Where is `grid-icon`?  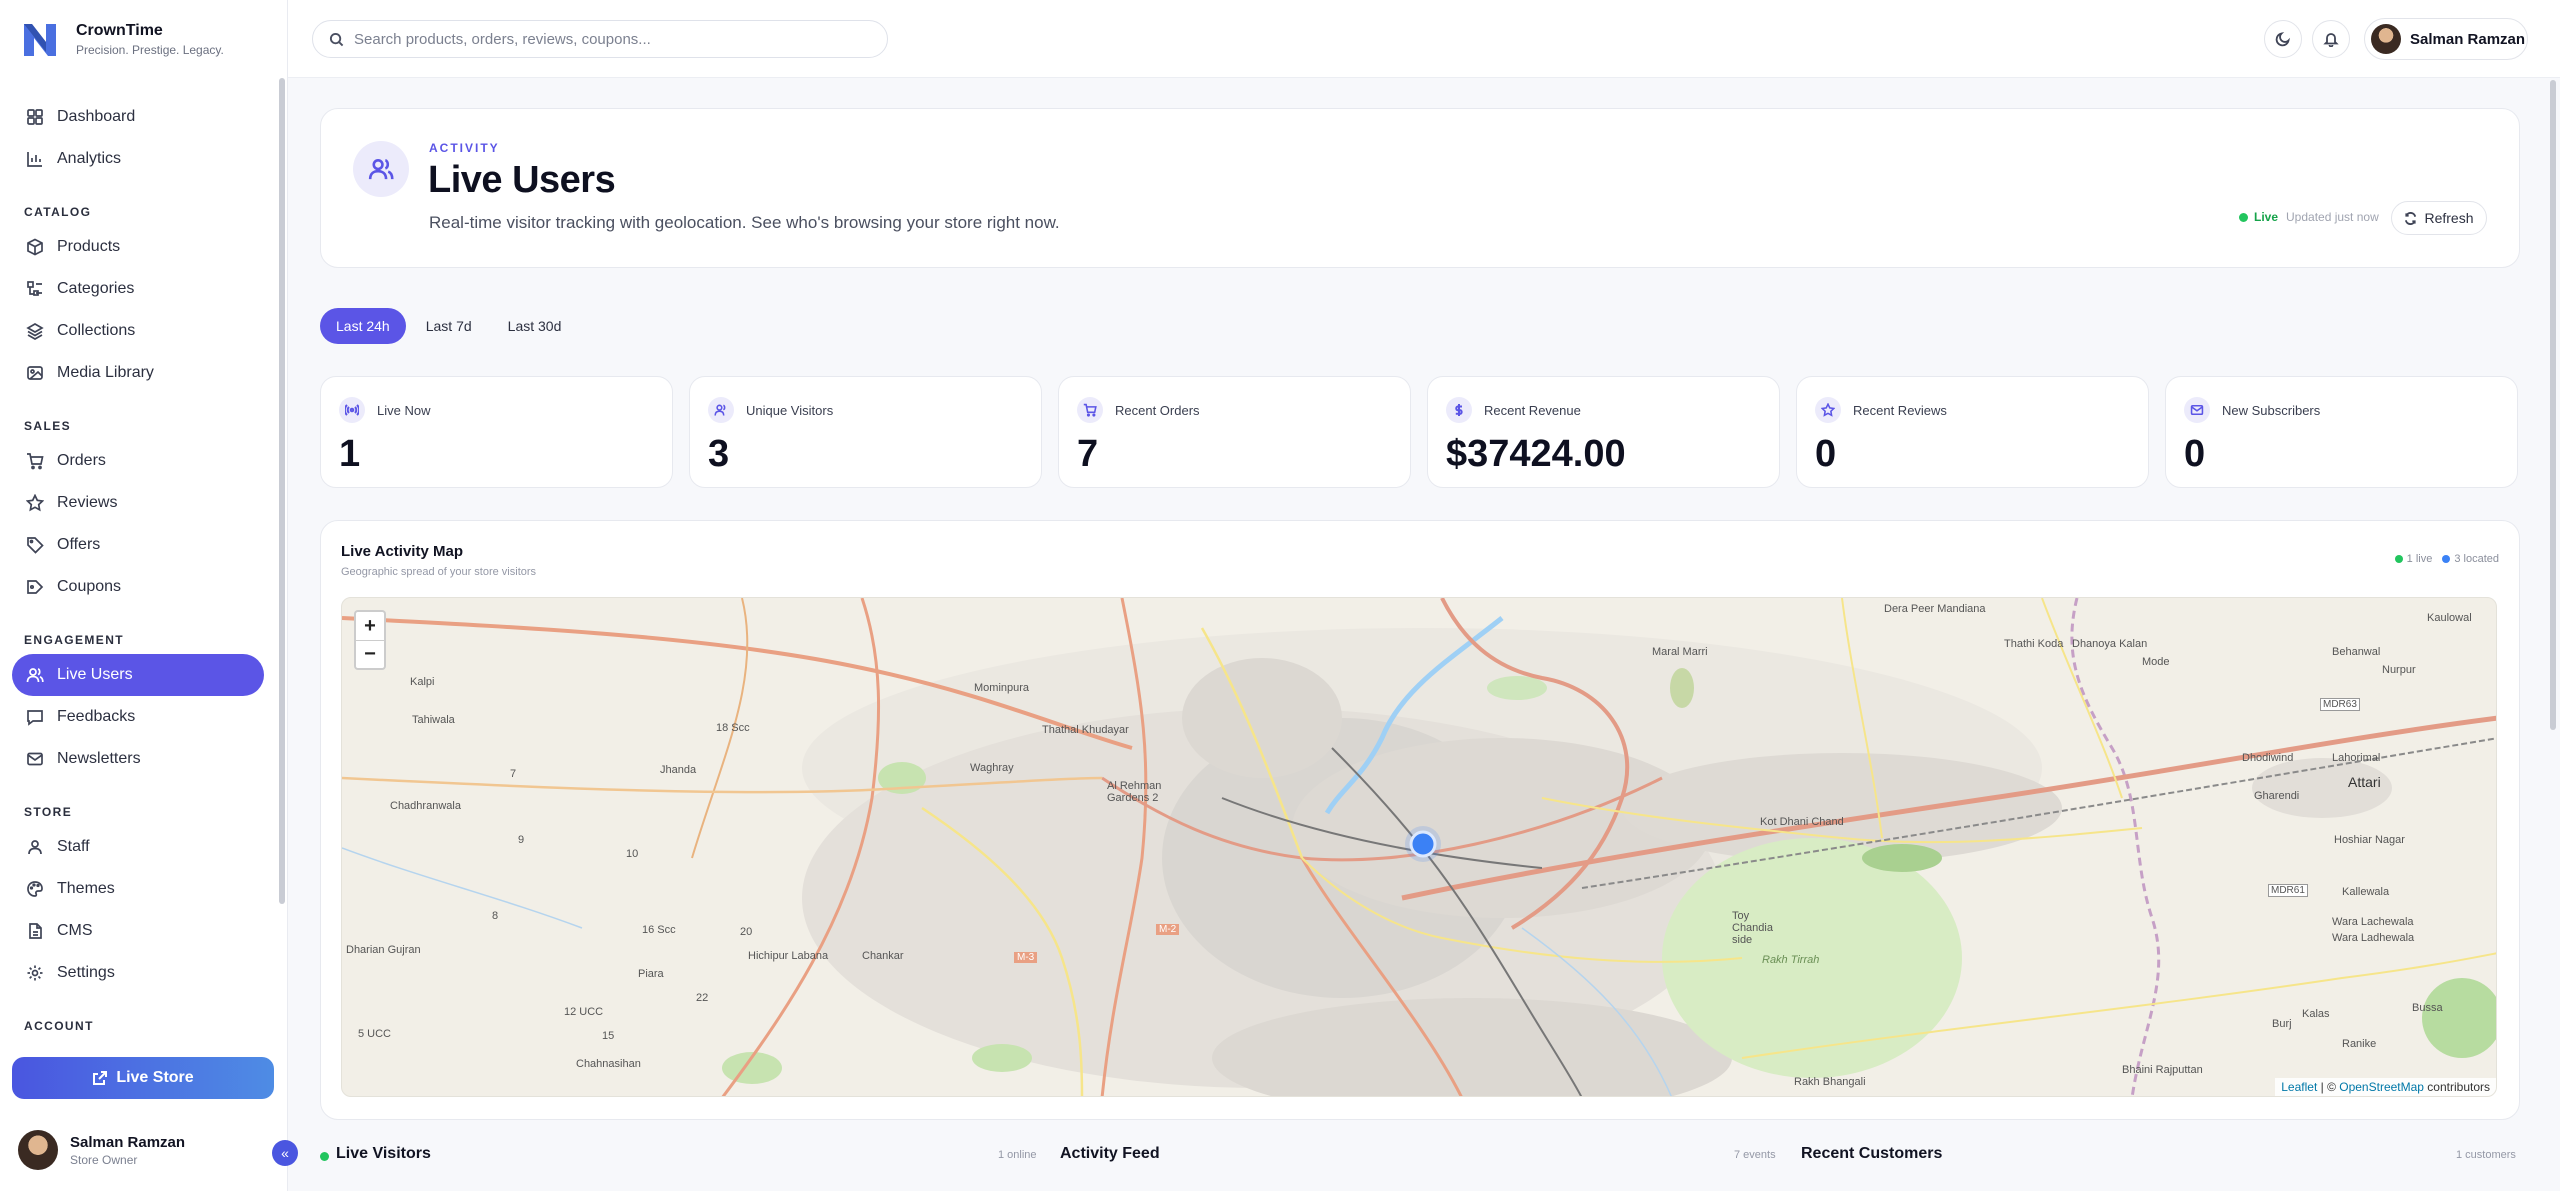 grid-icon is located at coordinates (35, 117).